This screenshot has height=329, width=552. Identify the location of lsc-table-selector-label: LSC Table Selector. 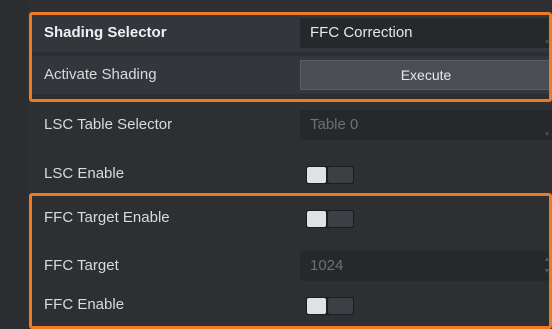
(108, 124).